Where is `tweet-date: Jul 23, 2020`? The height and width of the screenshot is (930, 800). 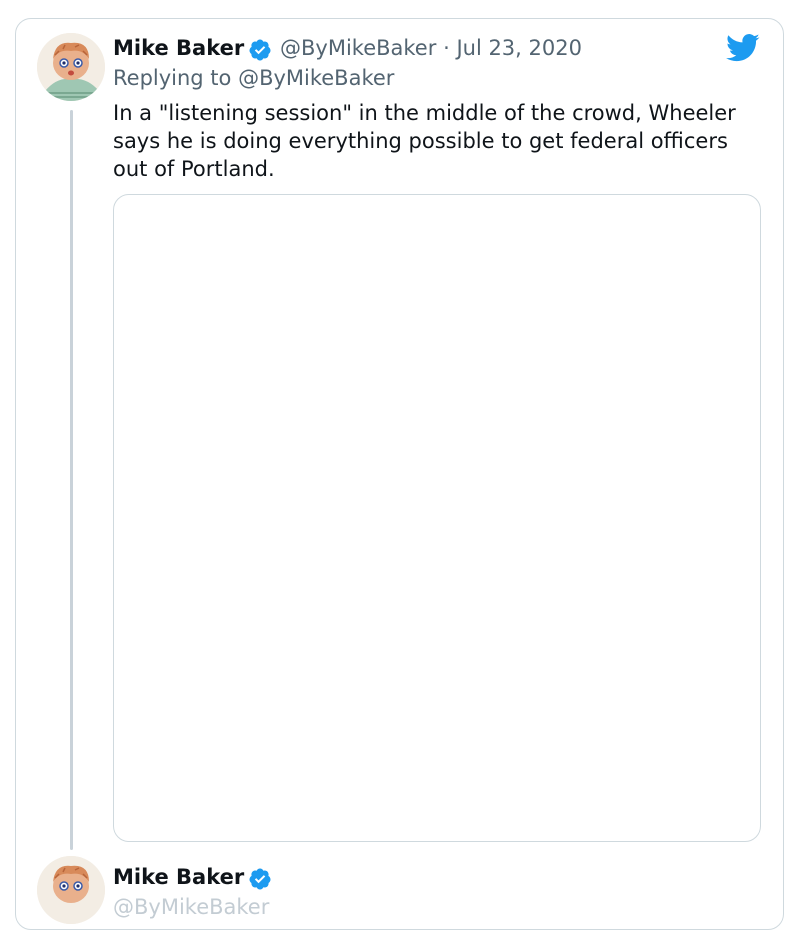 tweet-date: Jul 23, 2020 is located at coordinates (519, 48).